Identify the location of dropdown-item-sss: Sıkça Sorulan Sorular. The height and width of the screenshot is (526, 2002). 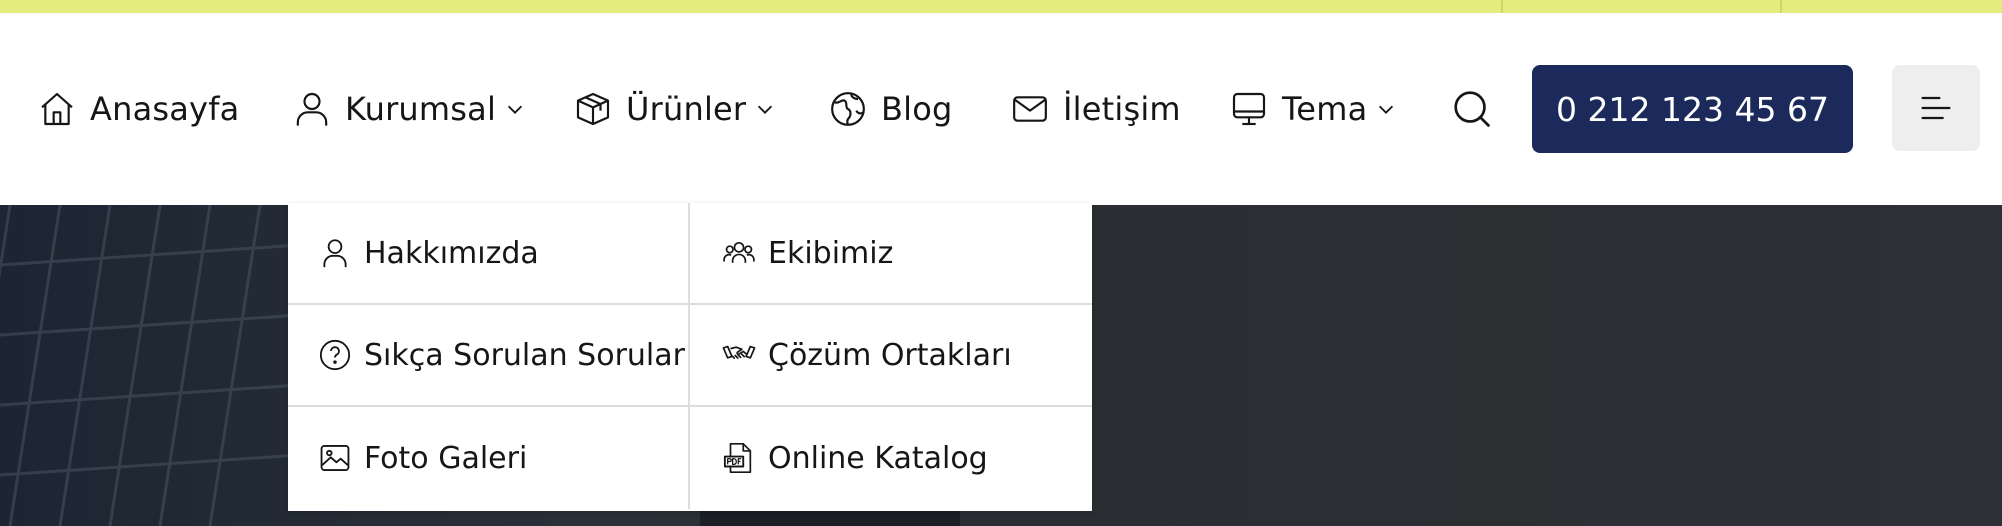
(489, 356).